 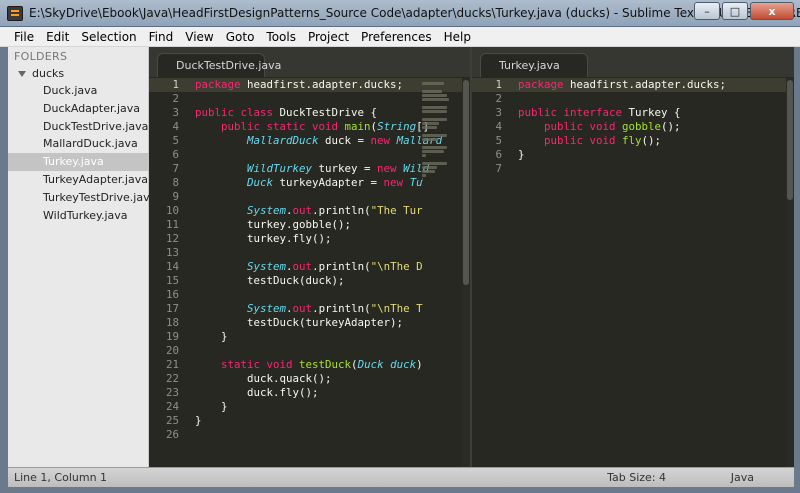 What do you see at coordinates (332, 393) in the screenshot?
I see `code-line: duck.fly();` at bounding box center [332, 393].